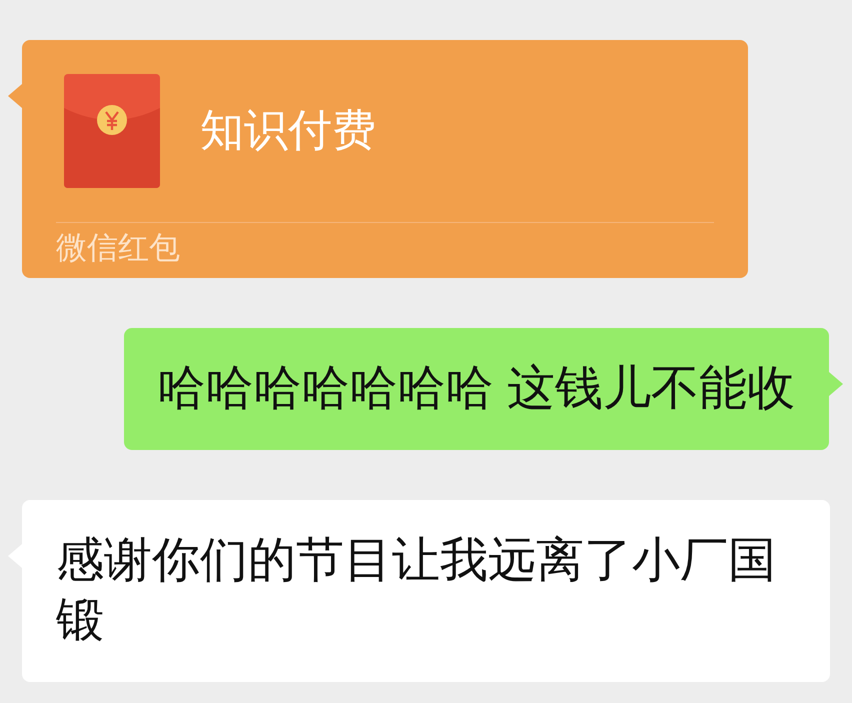 The image size is (852, 703). I want to click on envelope-icon, so click(112, 131).